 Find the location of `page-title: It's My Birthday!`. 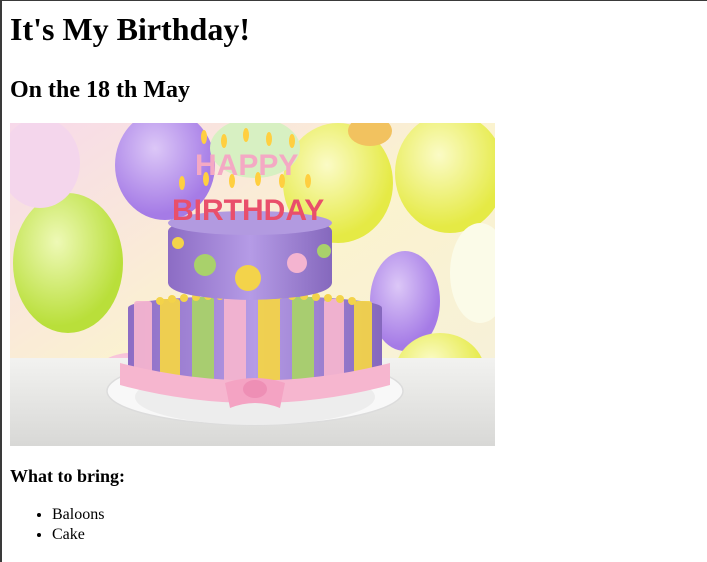

page-title: It's My Birthday! is located at coordinates (130, 29).